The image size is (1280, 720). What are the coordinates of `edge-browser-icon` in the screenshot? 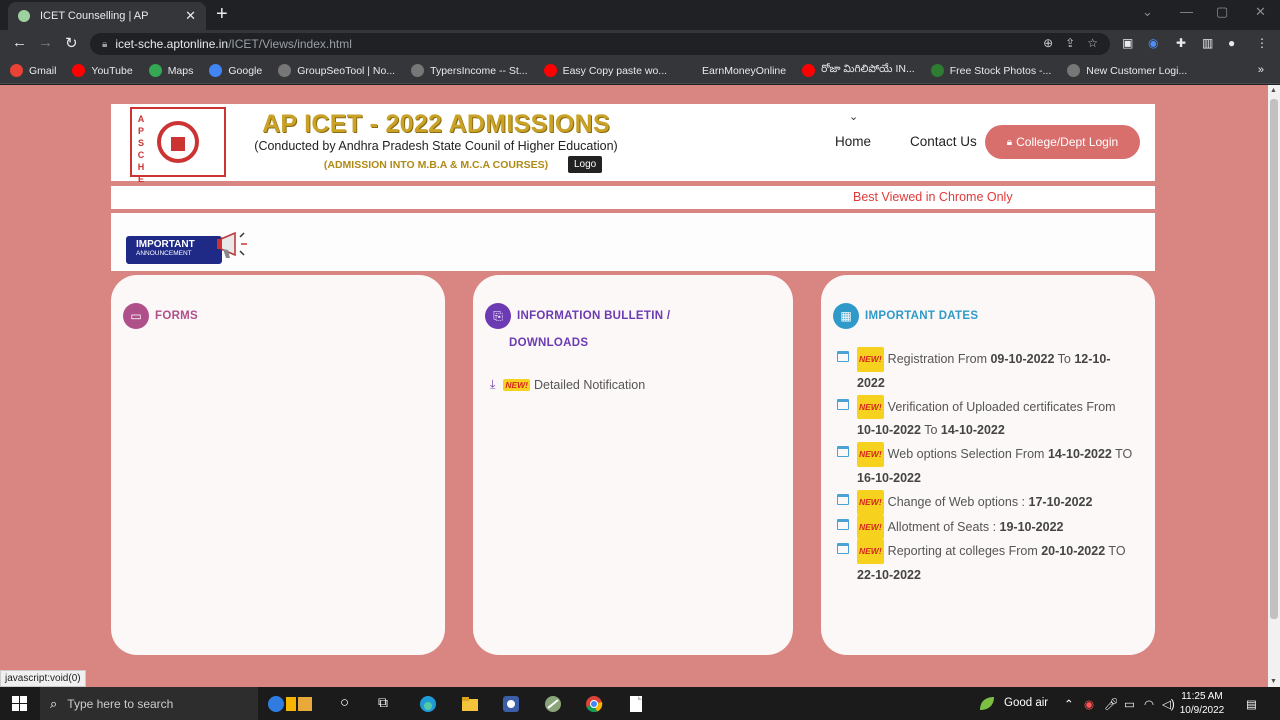 It's located at (428, 704).